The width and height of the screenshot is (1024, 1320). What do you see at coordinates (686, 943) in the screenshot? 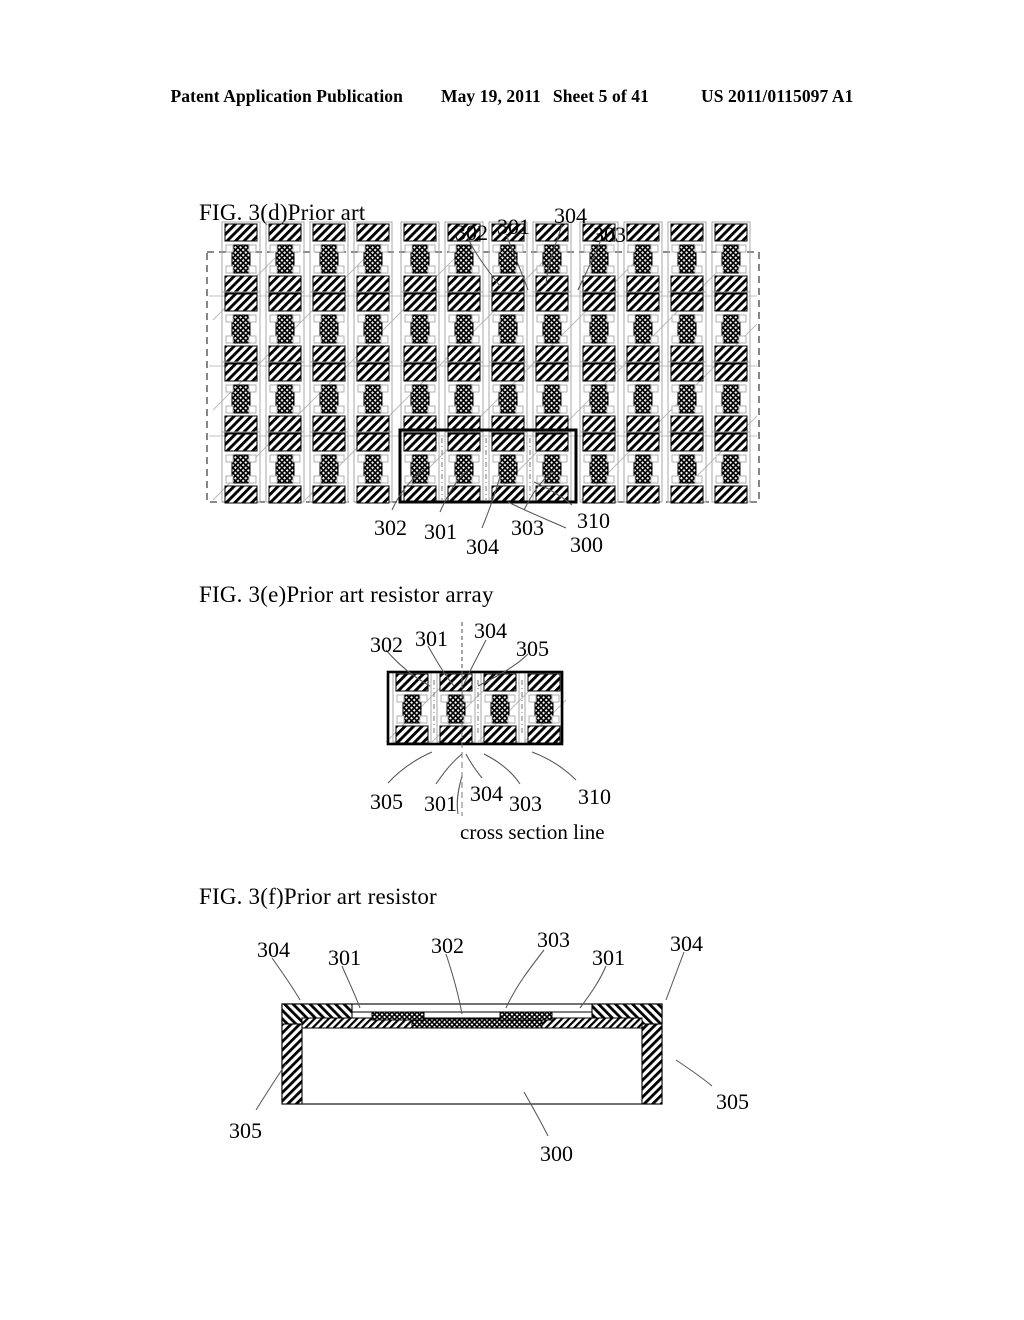
I see `fig-3f-label-304-right: 304` at bounding box center [686, 943].